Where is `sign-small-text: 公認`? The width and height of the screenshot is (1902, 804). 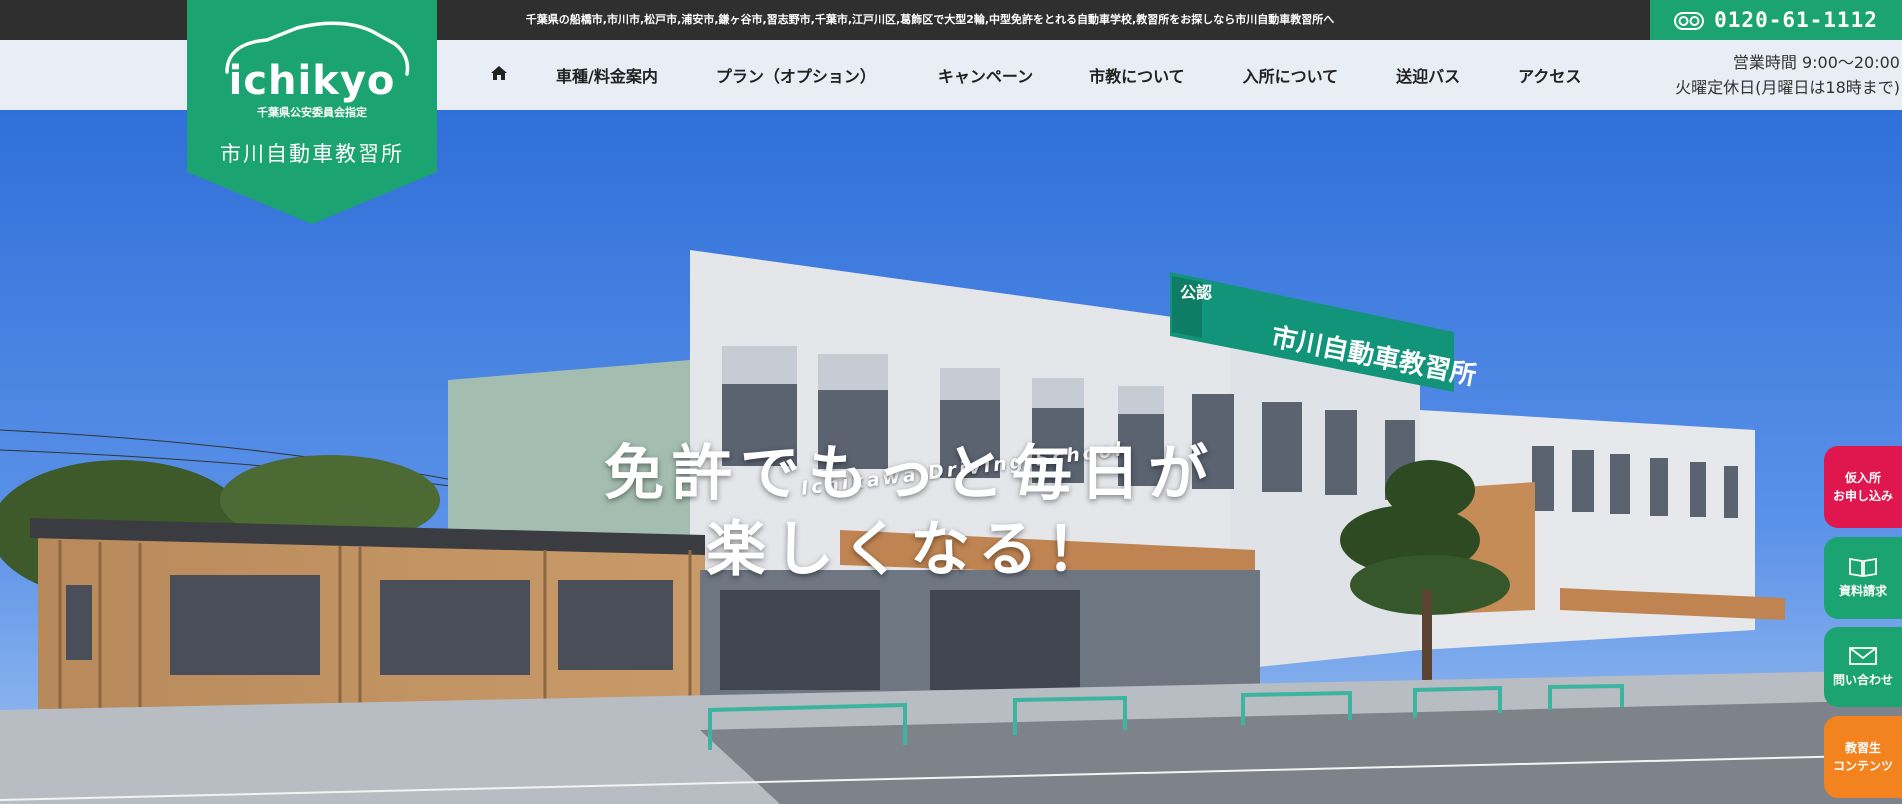 sign-small-text: 公認 is located at coordinates (1196, 292).